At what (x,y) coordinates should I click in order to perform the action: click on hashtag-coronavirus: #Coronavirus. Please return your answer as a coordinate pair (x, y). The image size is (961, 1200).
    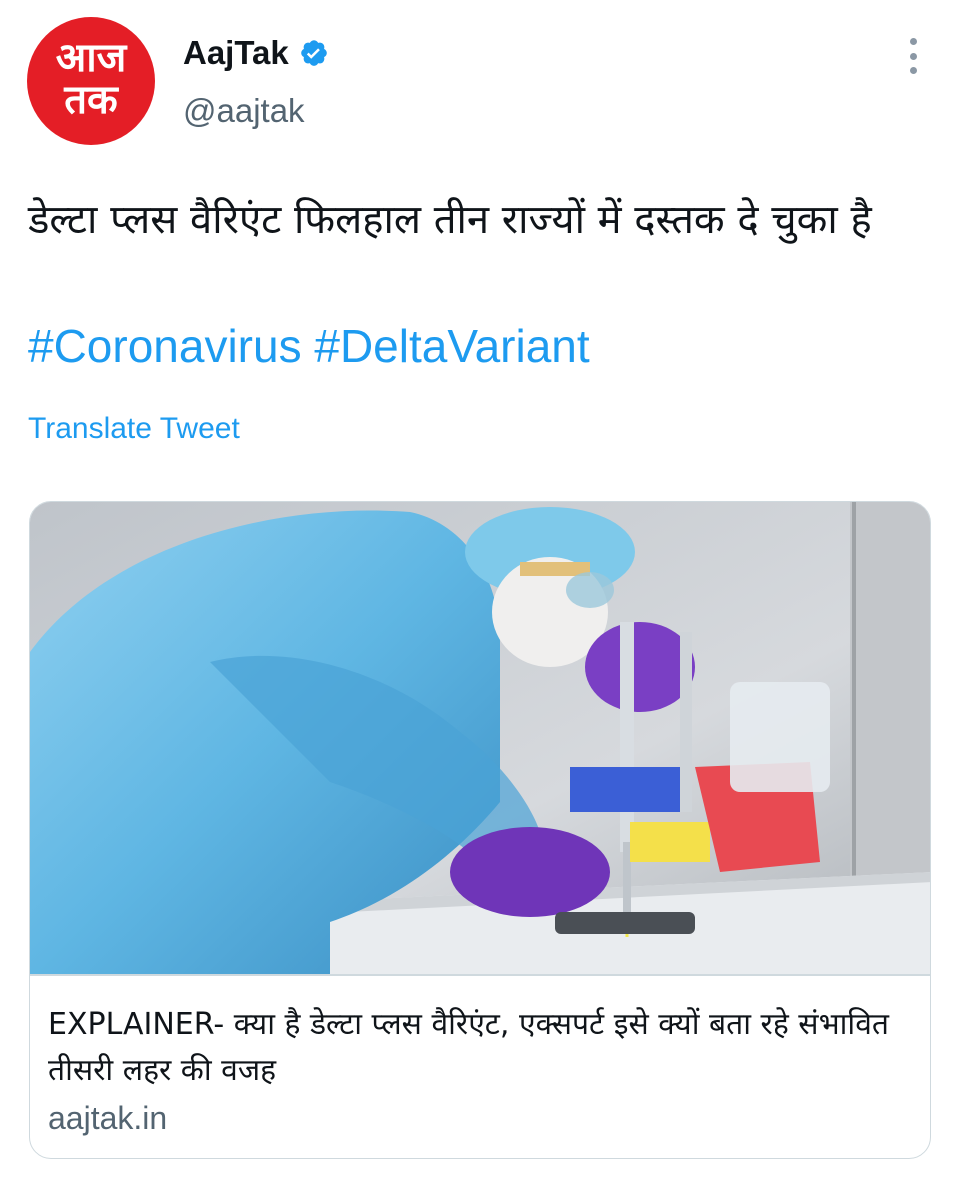
    Looking at the image, I should click on (165, 346).